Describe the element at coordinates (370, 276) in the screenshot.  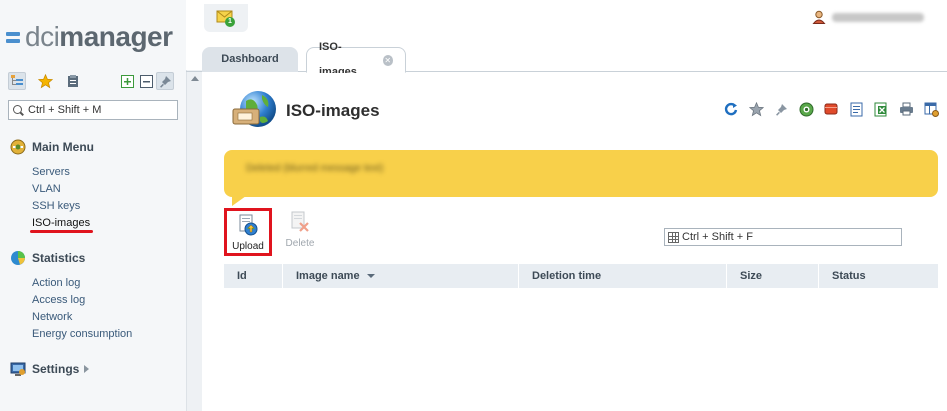
I see `sort-desc-icon` at that location.